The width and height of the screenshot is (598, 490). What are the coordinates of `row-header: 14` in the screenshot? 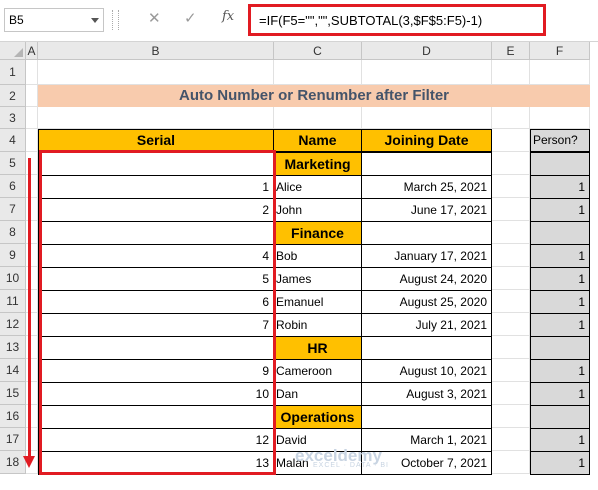 It's located at (13, 370).